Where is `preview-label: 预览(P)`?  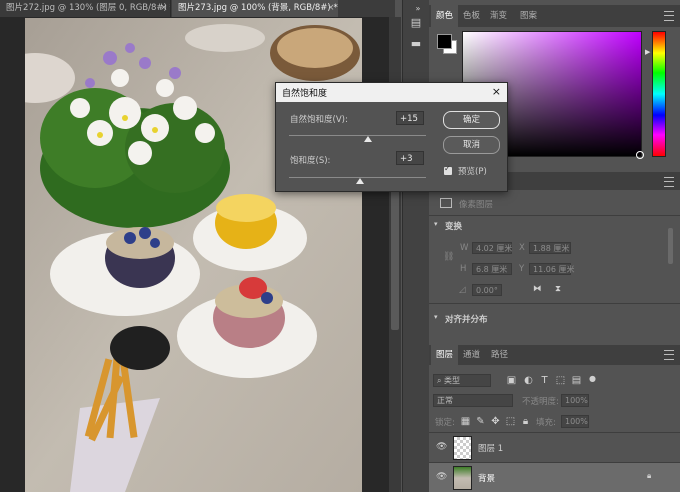
preview-label: 预览(P) is located at coordinates (472, 172).